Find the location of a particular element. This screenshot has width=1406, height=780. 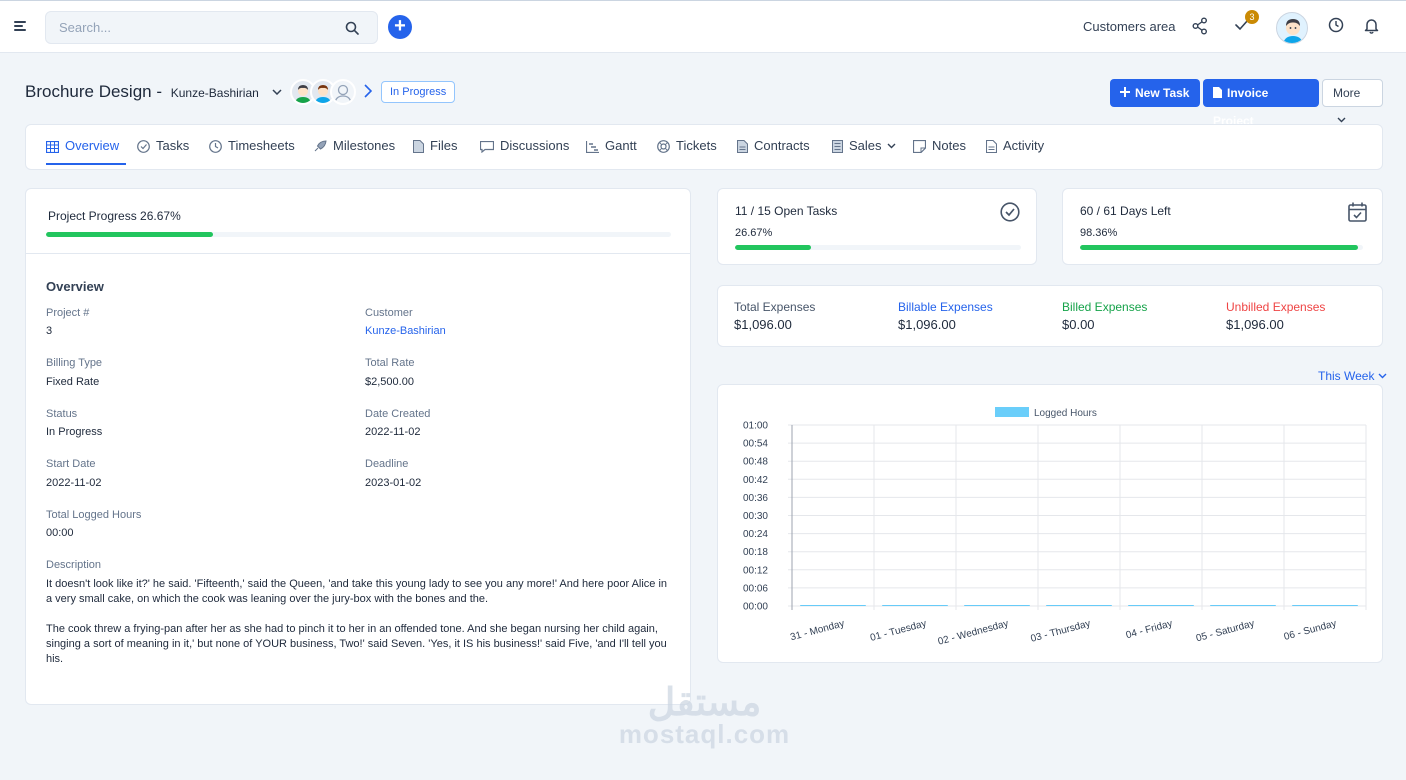

chart-period-dropdown: This Week is located at coordinates (1352, 376).